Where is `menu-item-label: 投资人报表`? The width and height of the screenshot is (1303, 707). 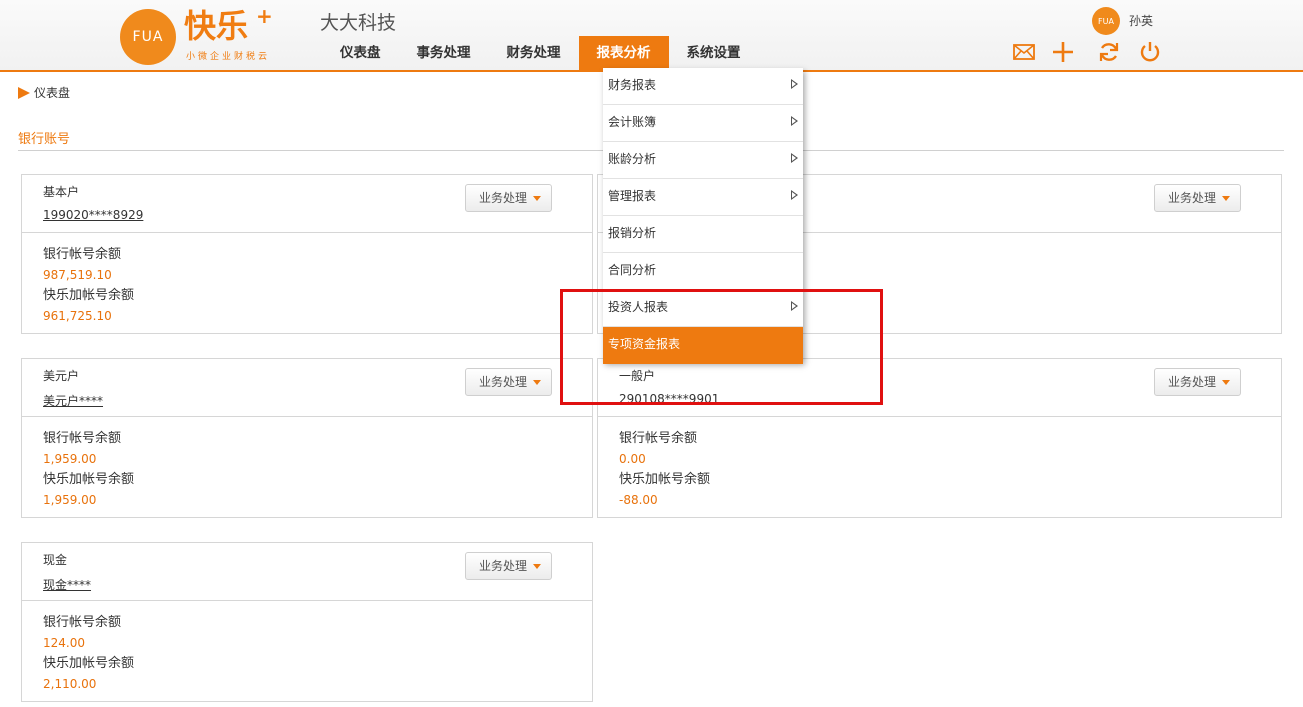
menu-item-label: 投资人报表 is located at coordinates (638, 307).